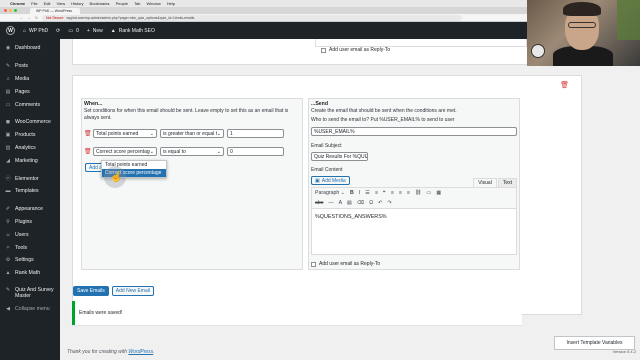  Describe the element at coordinates (418, 193) in the screenshot. I see `link-icon: ⛓` at that location.